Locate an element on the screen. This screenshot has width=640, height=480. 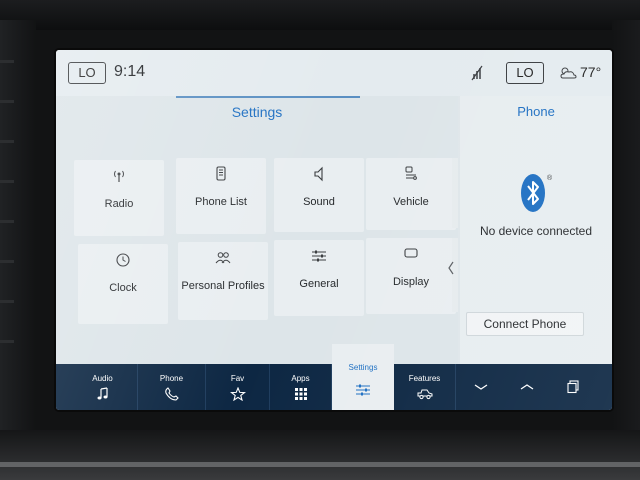
settings-tile-phone-list: Phone List is located at coordinates (221, 196).